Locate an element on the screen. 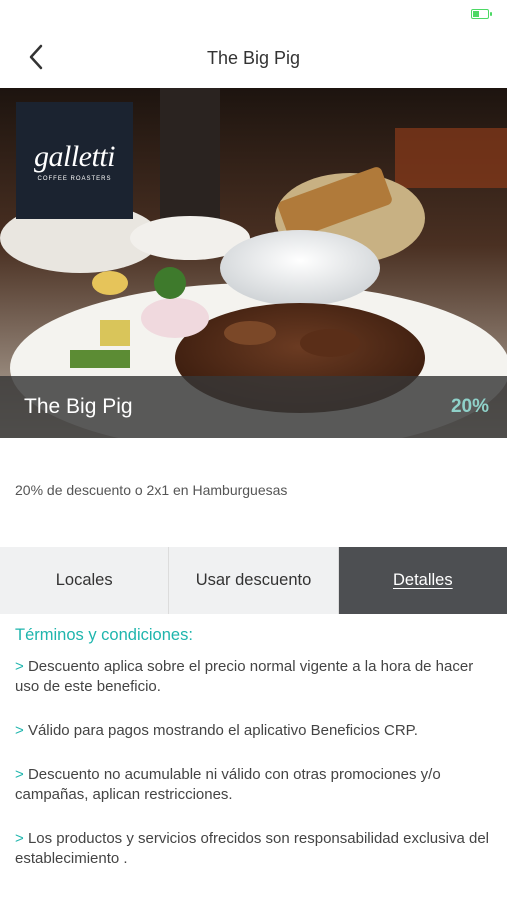 This screenshot has width=507, height=900. merchant-name: The Big Pig is located at coordinates (78, 406).